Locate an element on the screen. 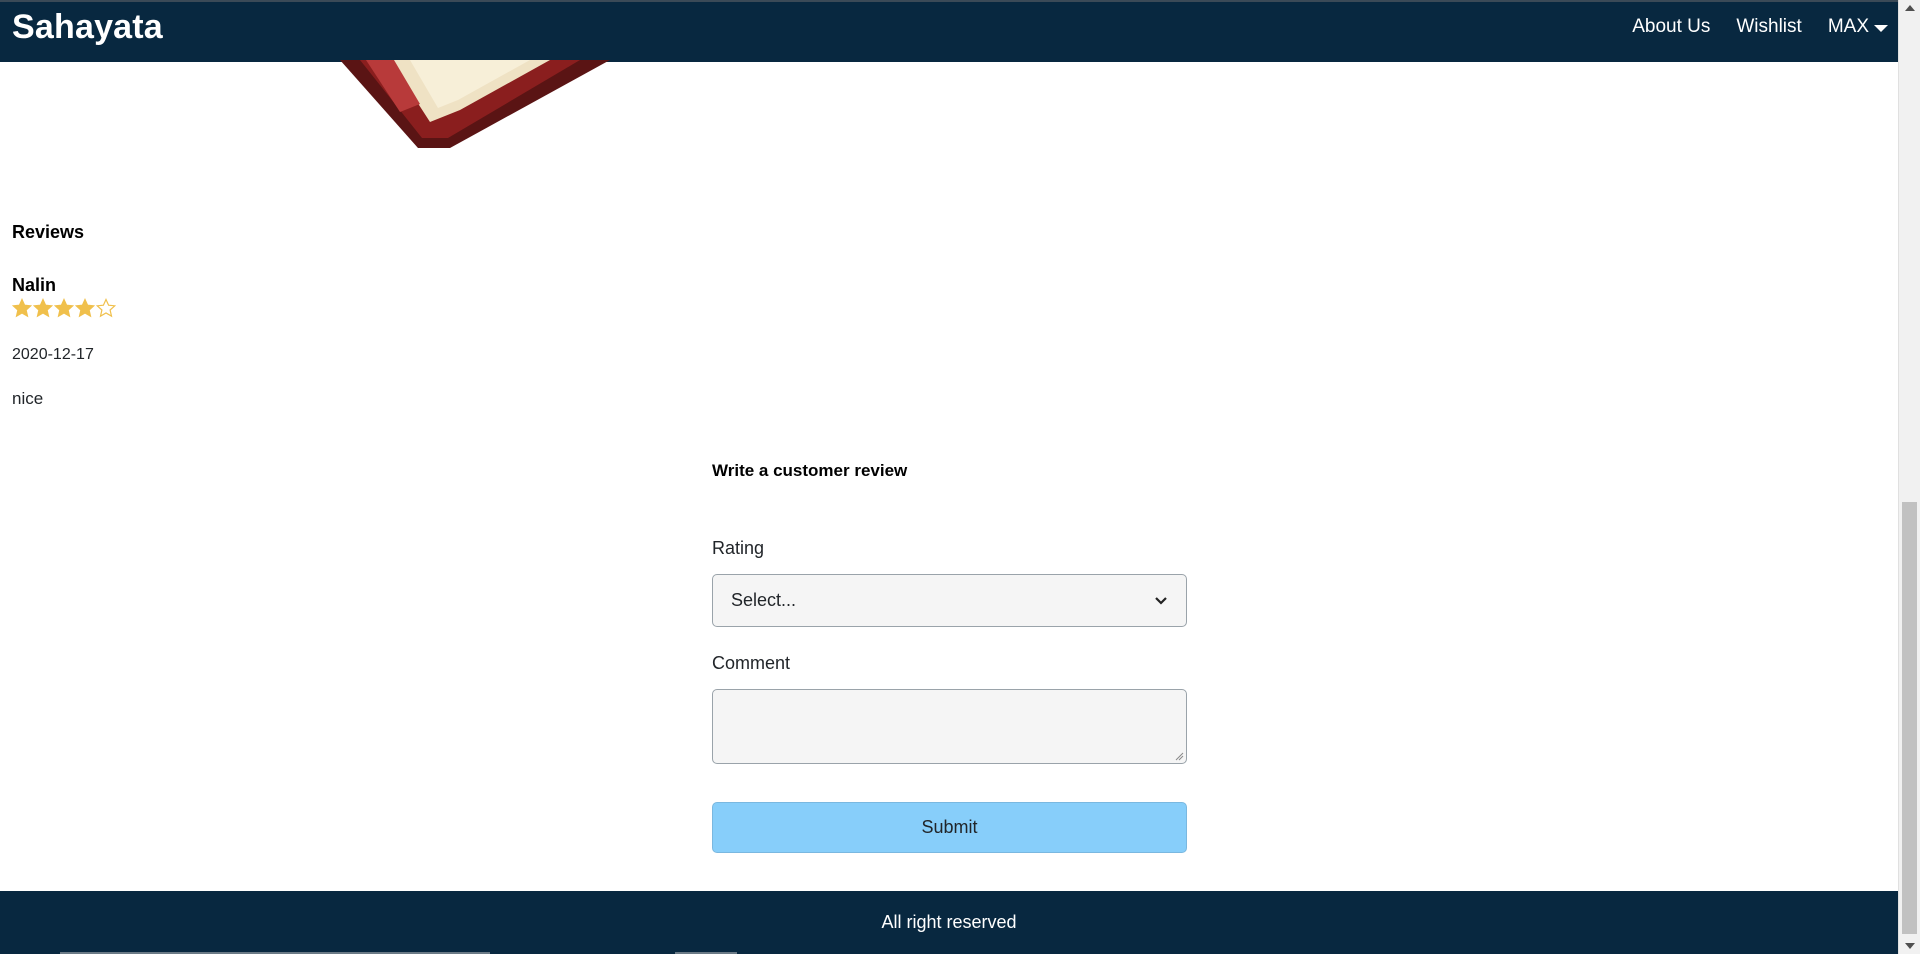 This screenshot has width=1920, height=954. nav-links: About Us Wishlist MAX is located at coordinates (1760, 27).